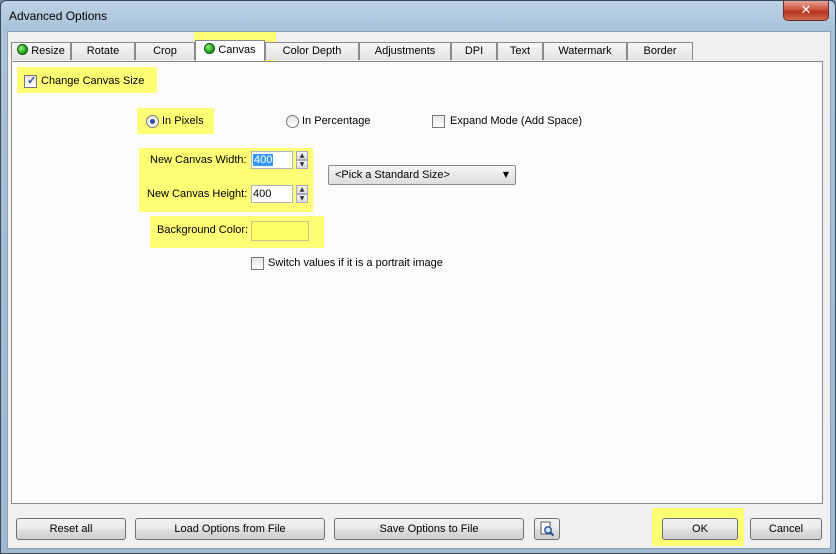  I want to click on expand-mode-label: Expand Mode (Add Space), so click(516, 121).